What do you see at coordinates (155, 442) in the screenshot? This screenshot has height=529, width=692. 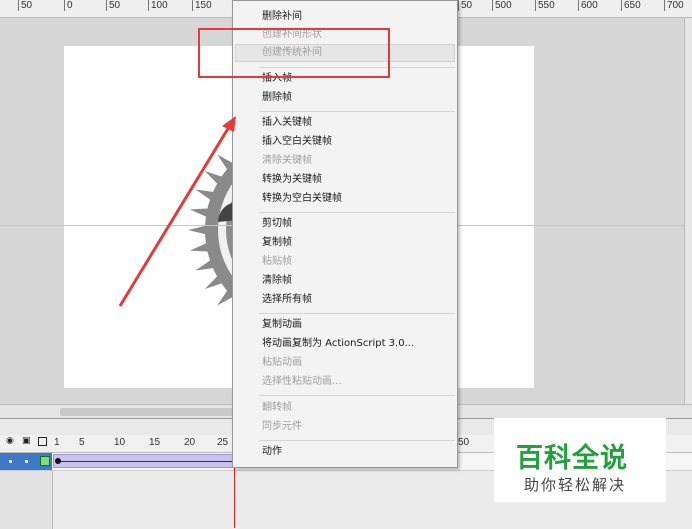 I see `frame-number: 15` at bounding box center [155, 442].